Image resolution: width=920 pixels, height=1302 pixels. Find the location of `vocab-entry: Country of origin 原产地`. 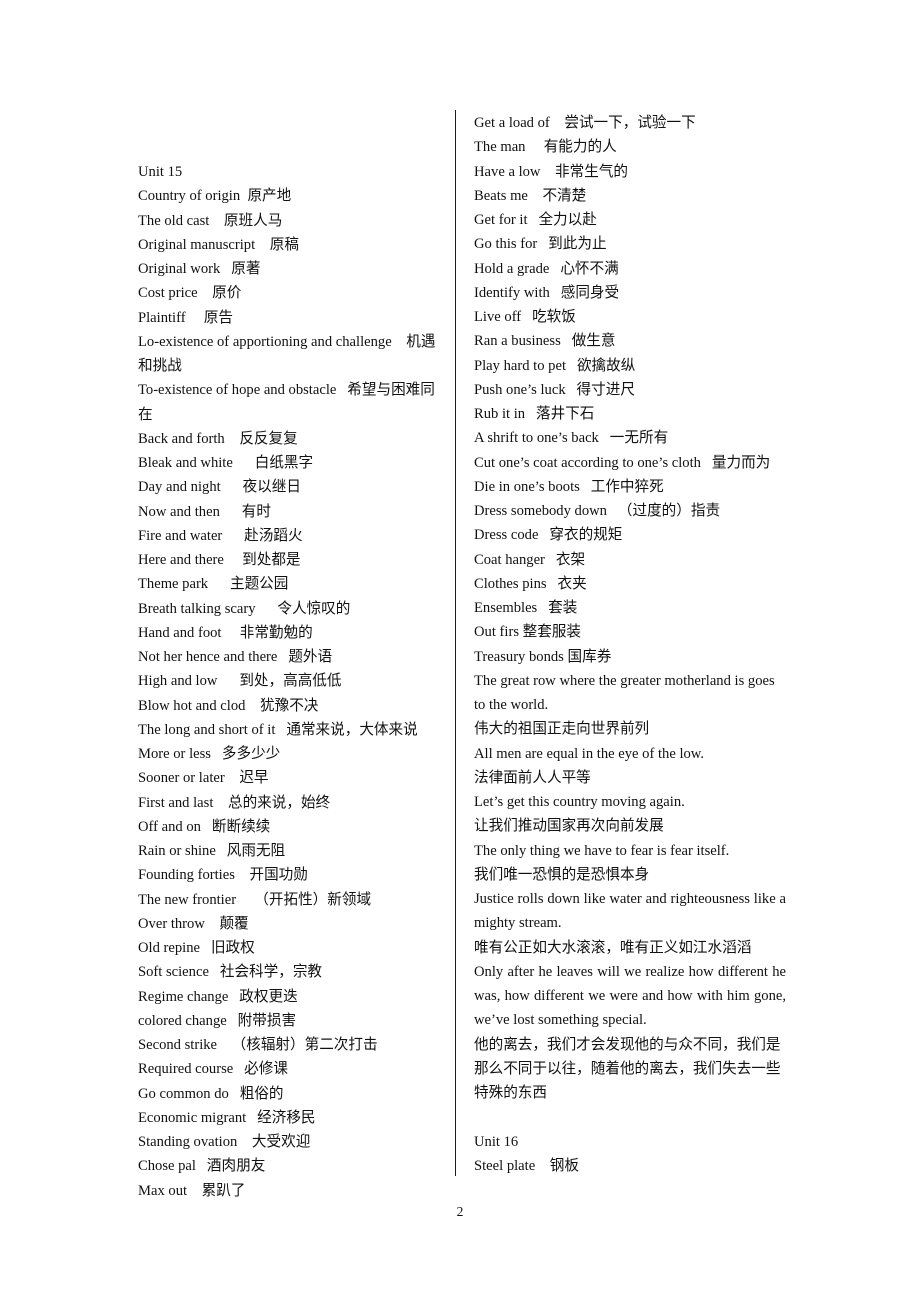

vocab-entry: Country of origin 原产地 is located at coordinates (215, 196).